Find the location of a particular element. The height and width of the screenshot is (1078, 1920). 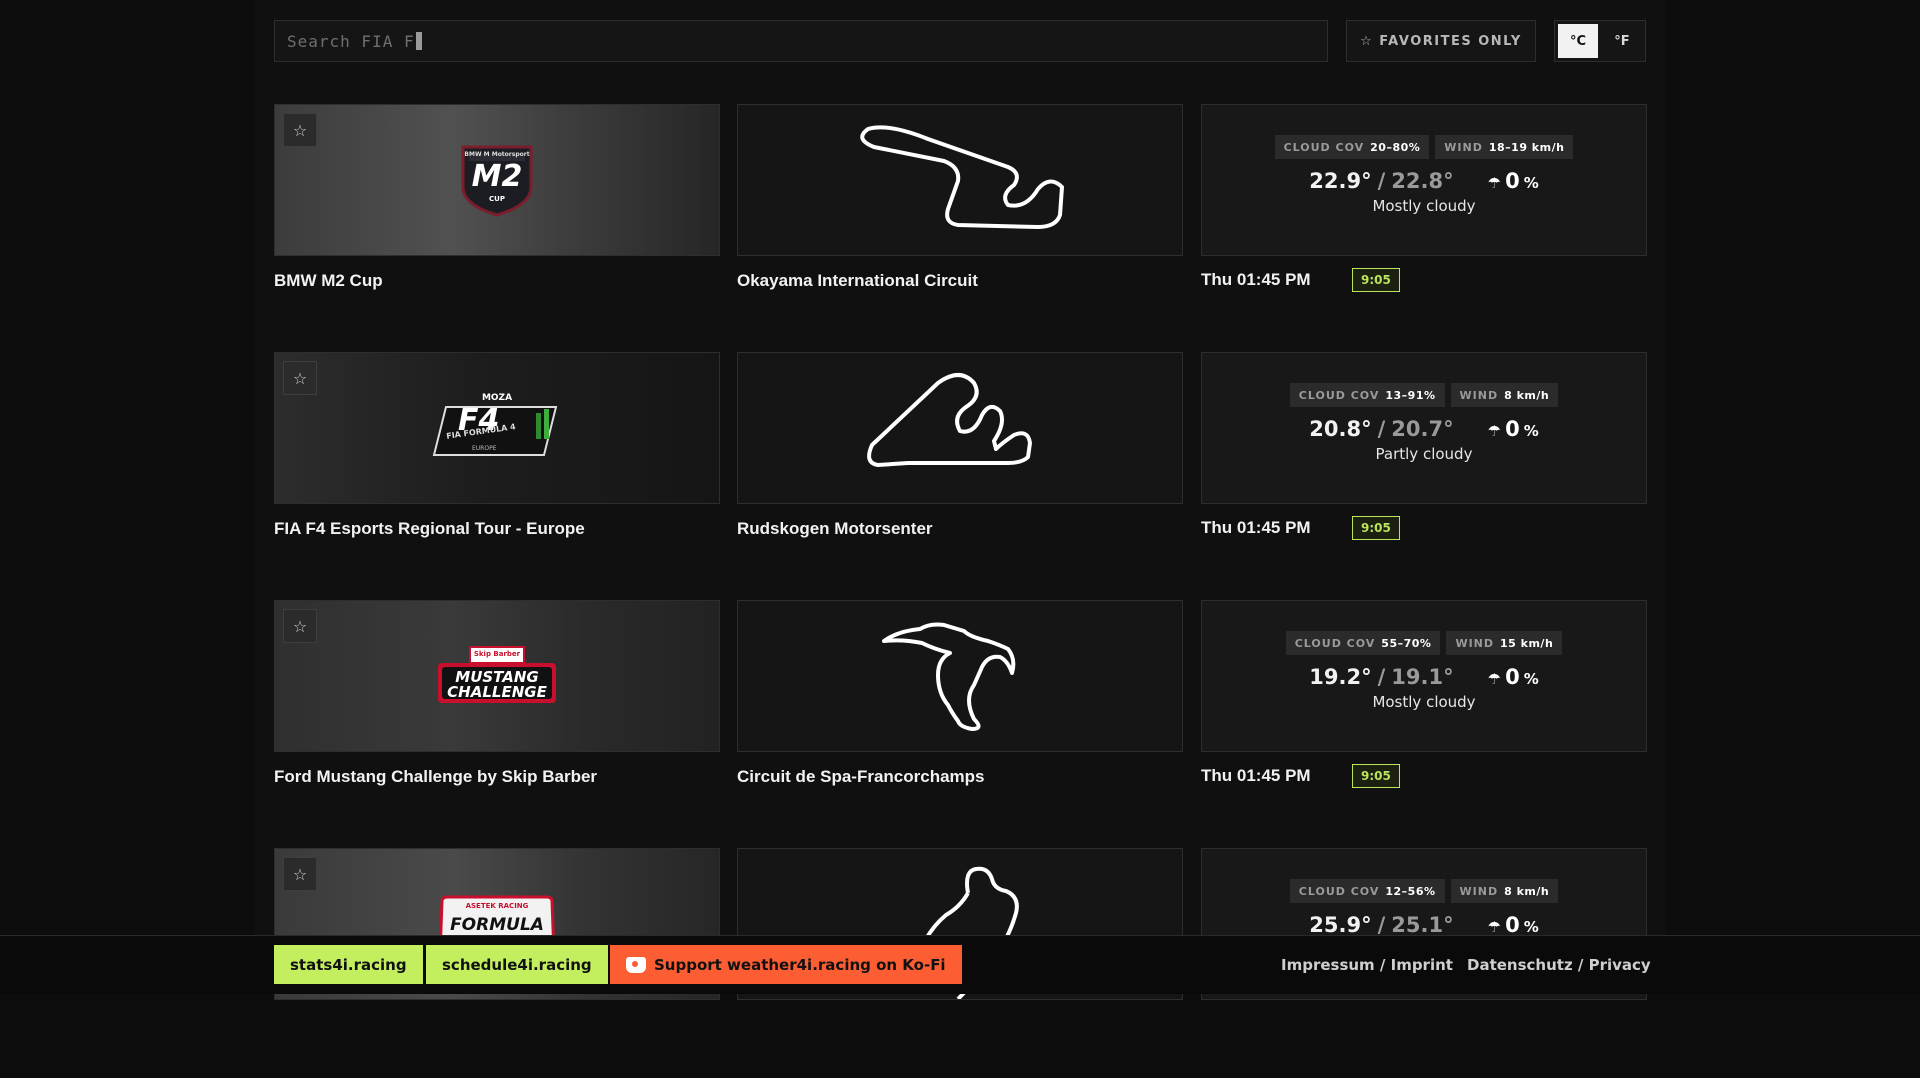

search-input: Search FIA F is located at coordinates (801, 41).